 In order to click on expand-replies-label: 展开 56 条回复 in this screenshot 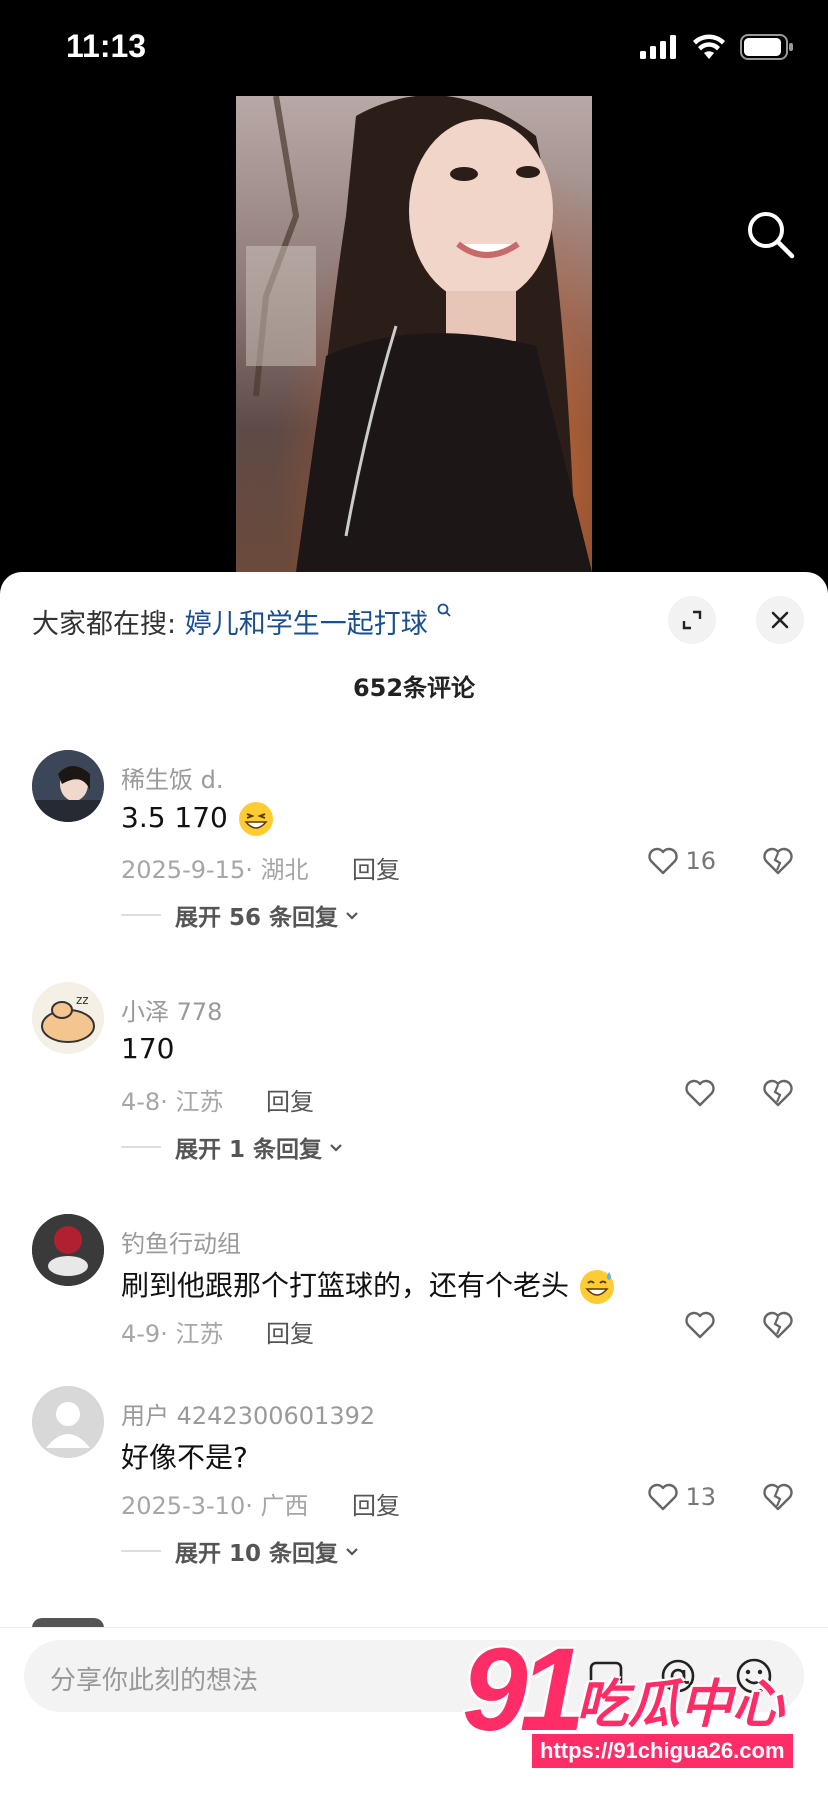, I will do `click(257, 918)`.